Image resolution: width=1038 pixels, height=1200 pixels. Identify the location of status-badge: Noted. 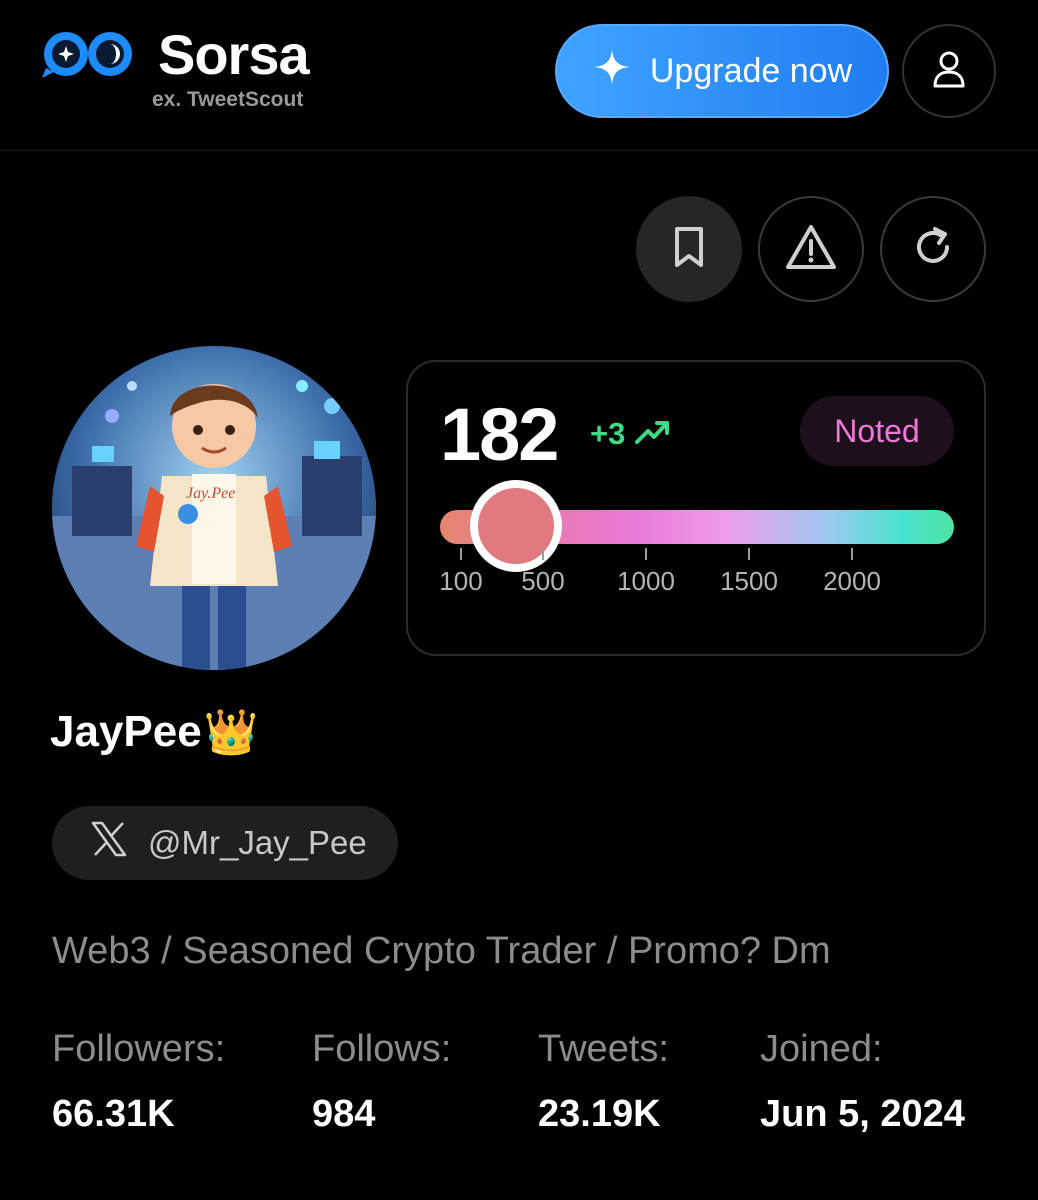
(877, 431).